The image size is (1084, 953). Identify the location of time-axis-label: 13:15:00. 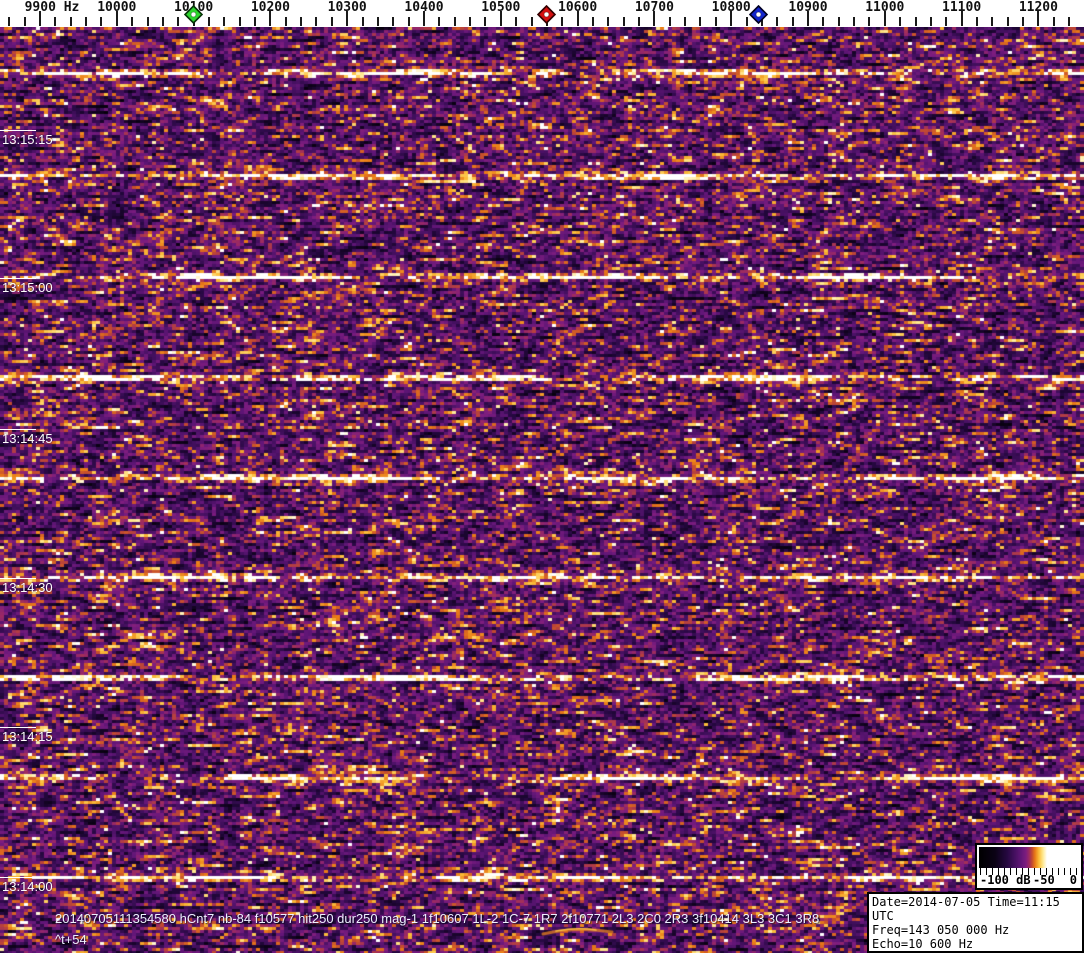
(27, 287).